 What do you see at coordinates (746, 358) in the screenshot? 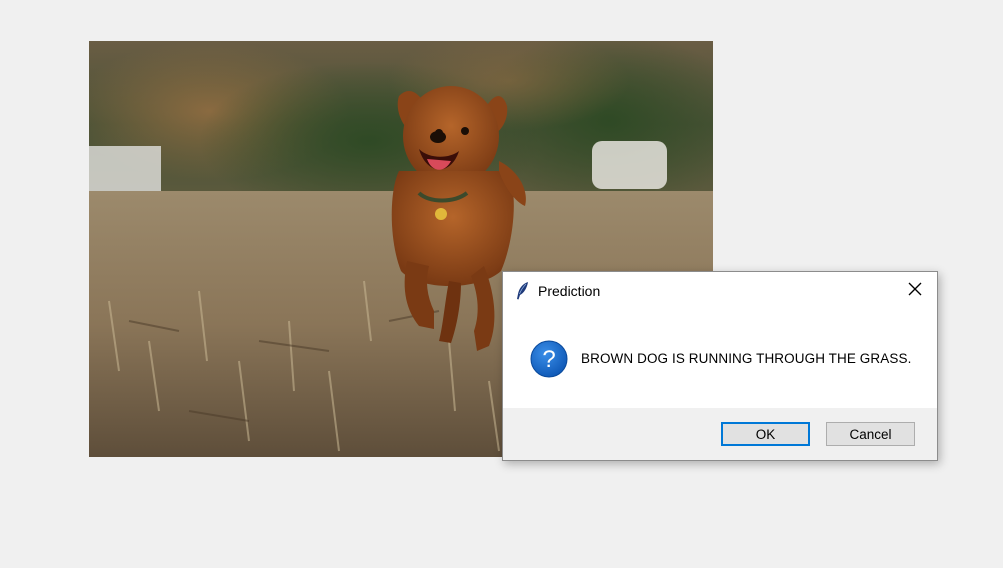
I see `dialog-message: BROWN DOG IS RUNNING THROUGH THE GRASS.` at bounding box center [746, 358].